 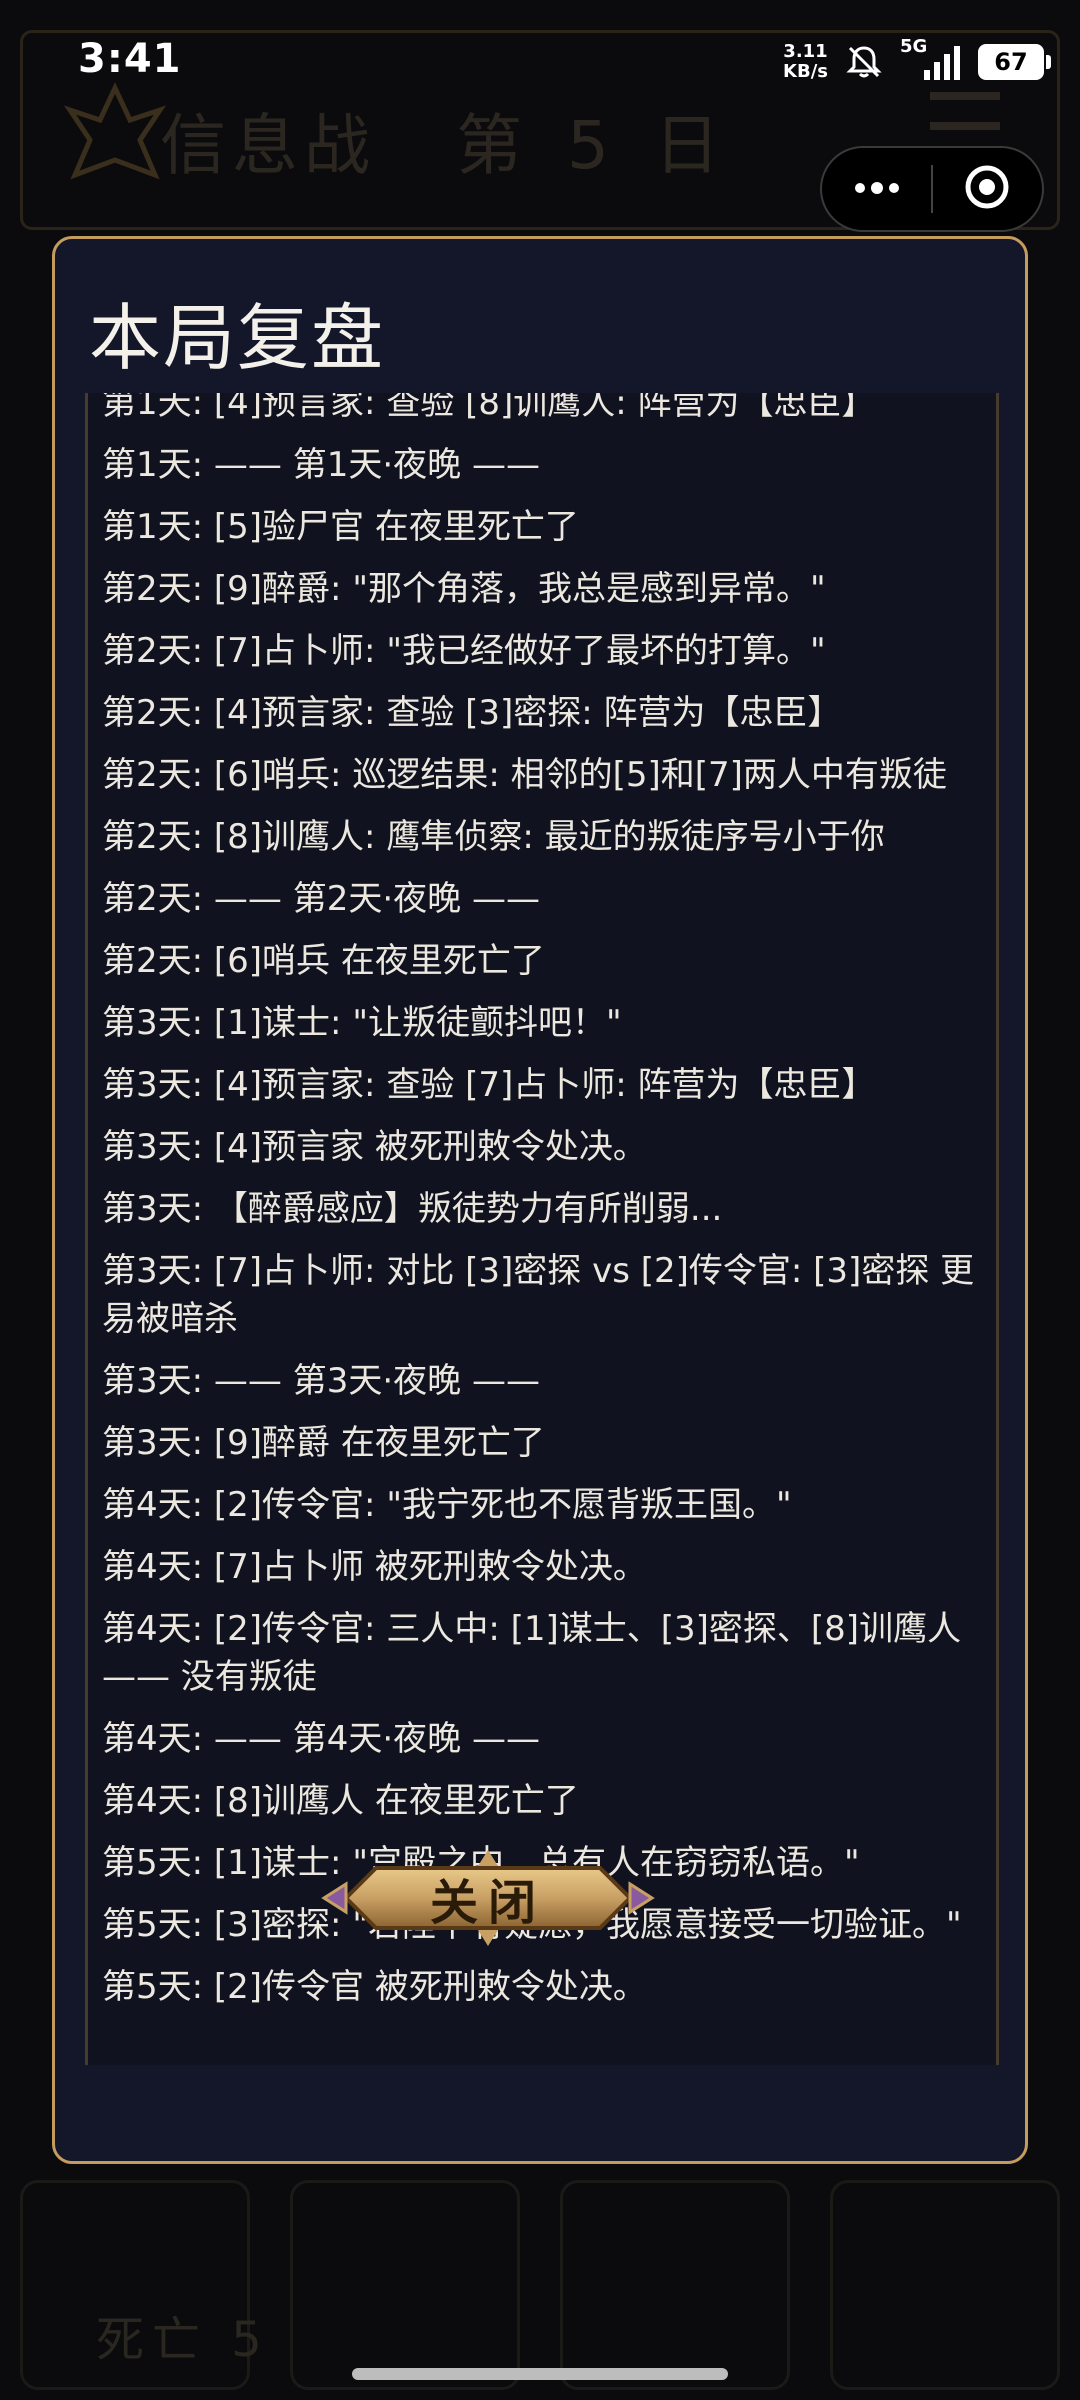 I want to click on status-bar: 3:41 3.11 KB/s 5G 67, so click(x=540, y=60).